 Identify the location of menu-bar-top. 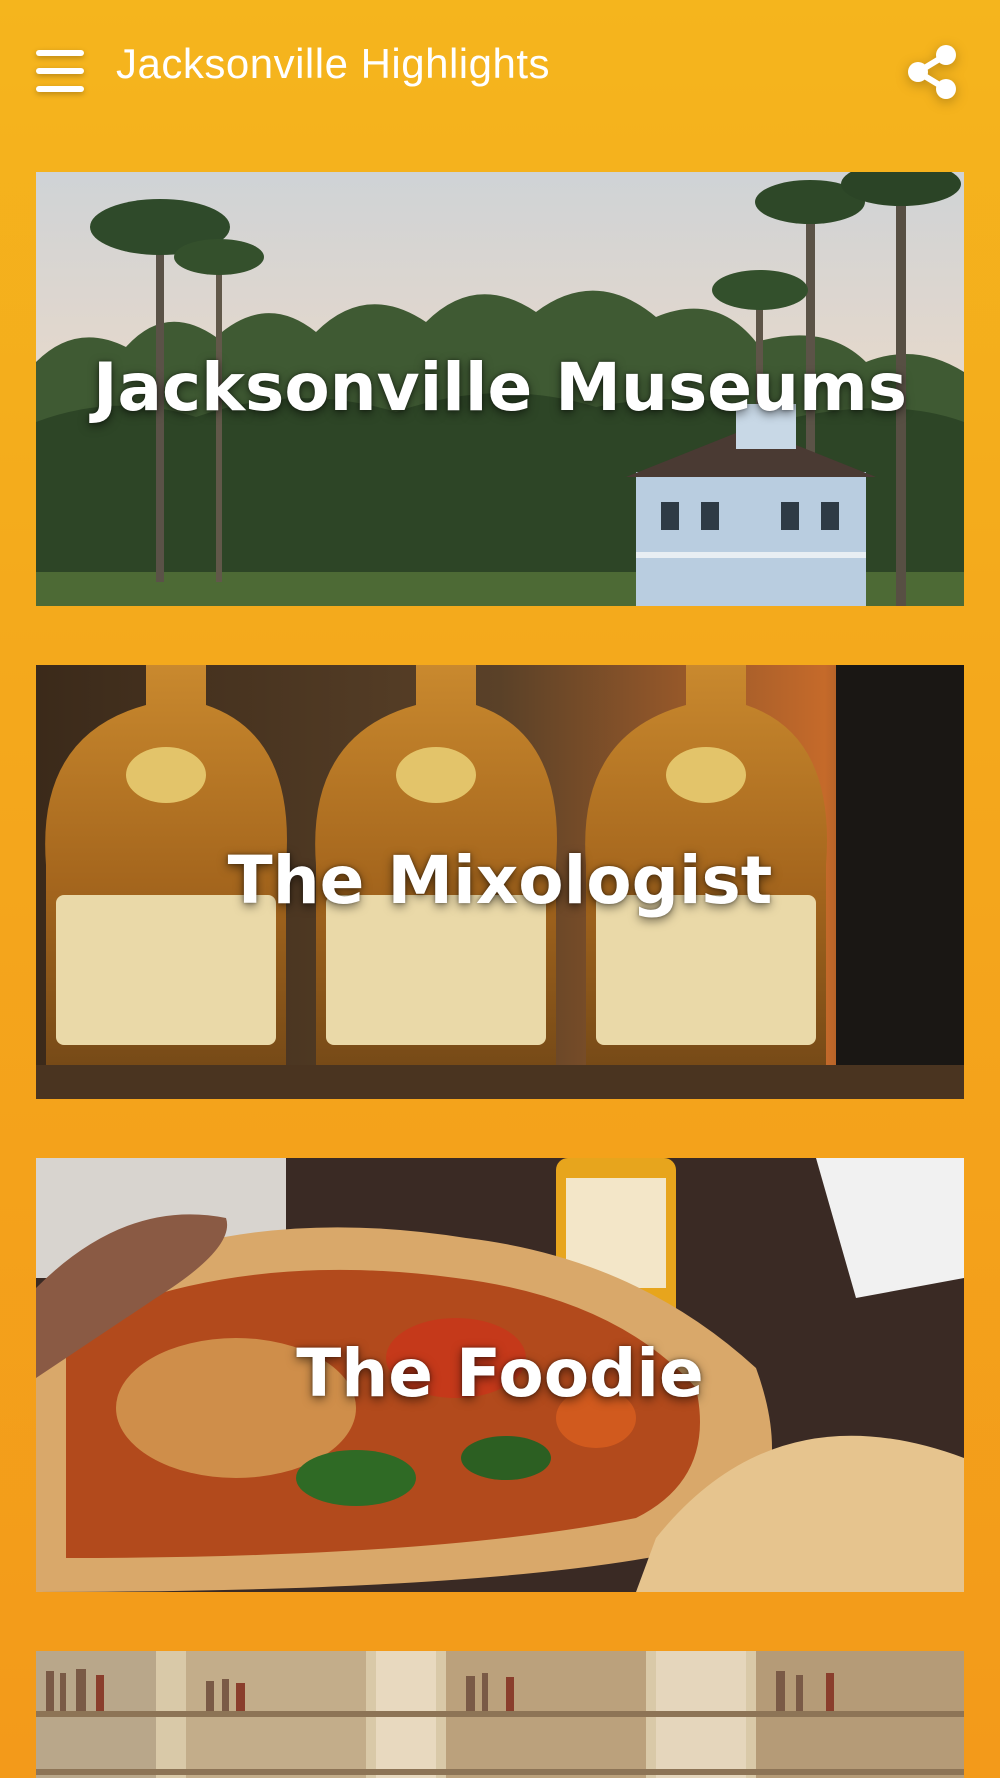
(60, 53).